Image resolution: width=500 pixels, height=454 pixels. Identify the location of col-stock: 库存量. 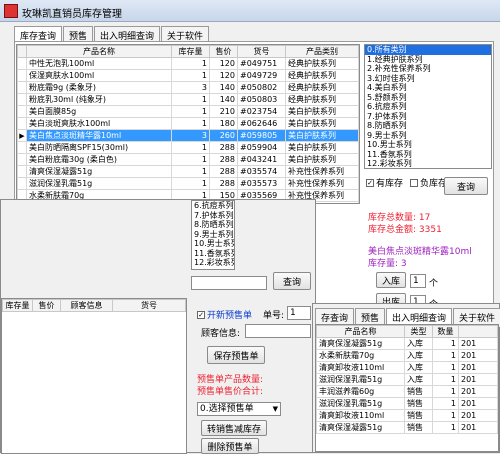
(190, 51).